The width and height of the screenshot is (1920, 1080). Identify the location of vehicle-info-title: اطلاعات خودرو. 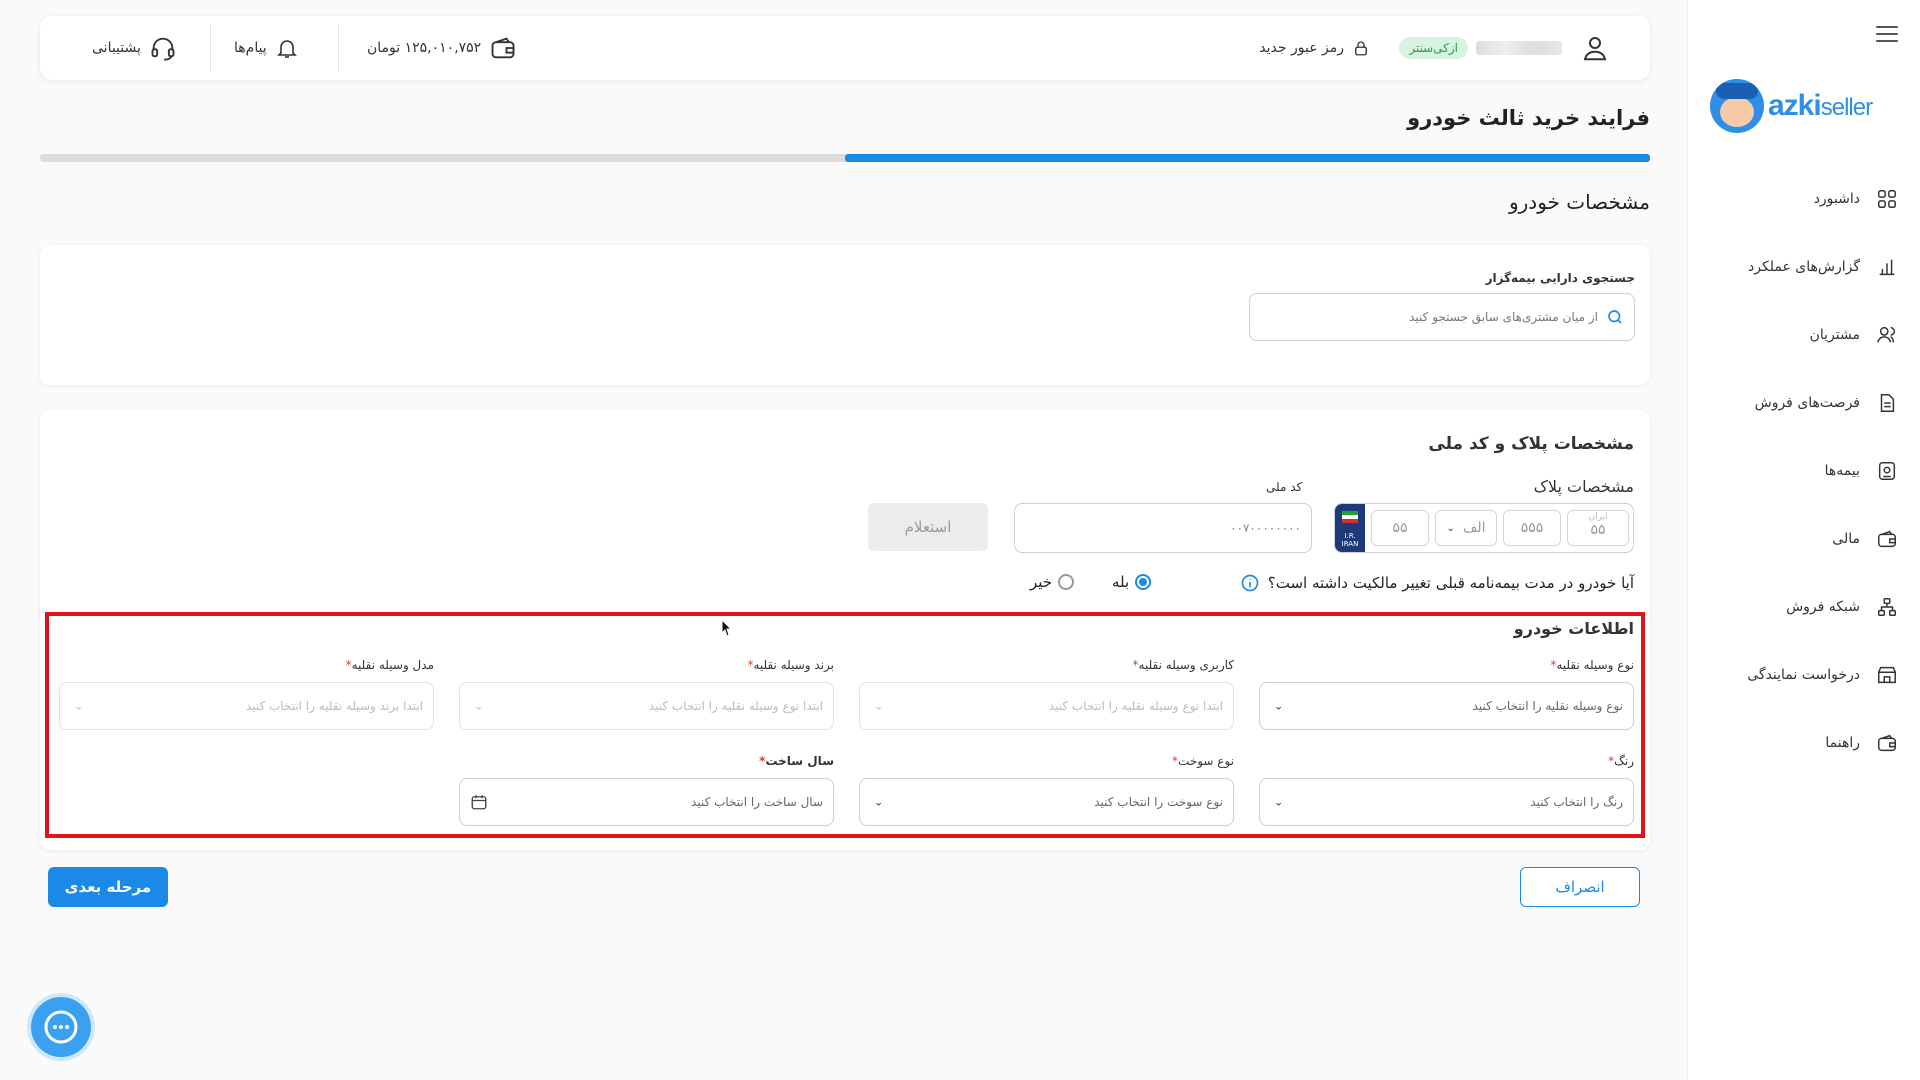
(1573, 628).